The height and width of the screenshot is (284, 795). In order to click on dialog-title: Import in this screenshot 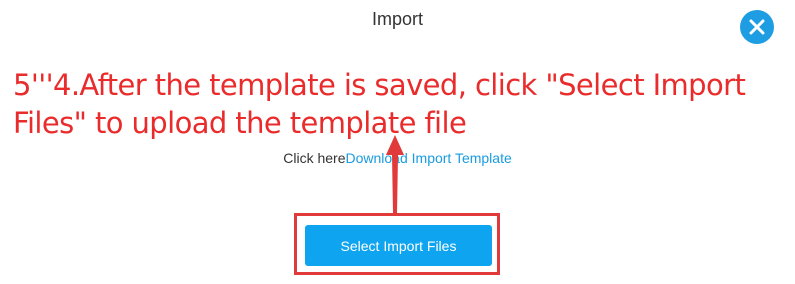, I will do `click(397, 19)`.